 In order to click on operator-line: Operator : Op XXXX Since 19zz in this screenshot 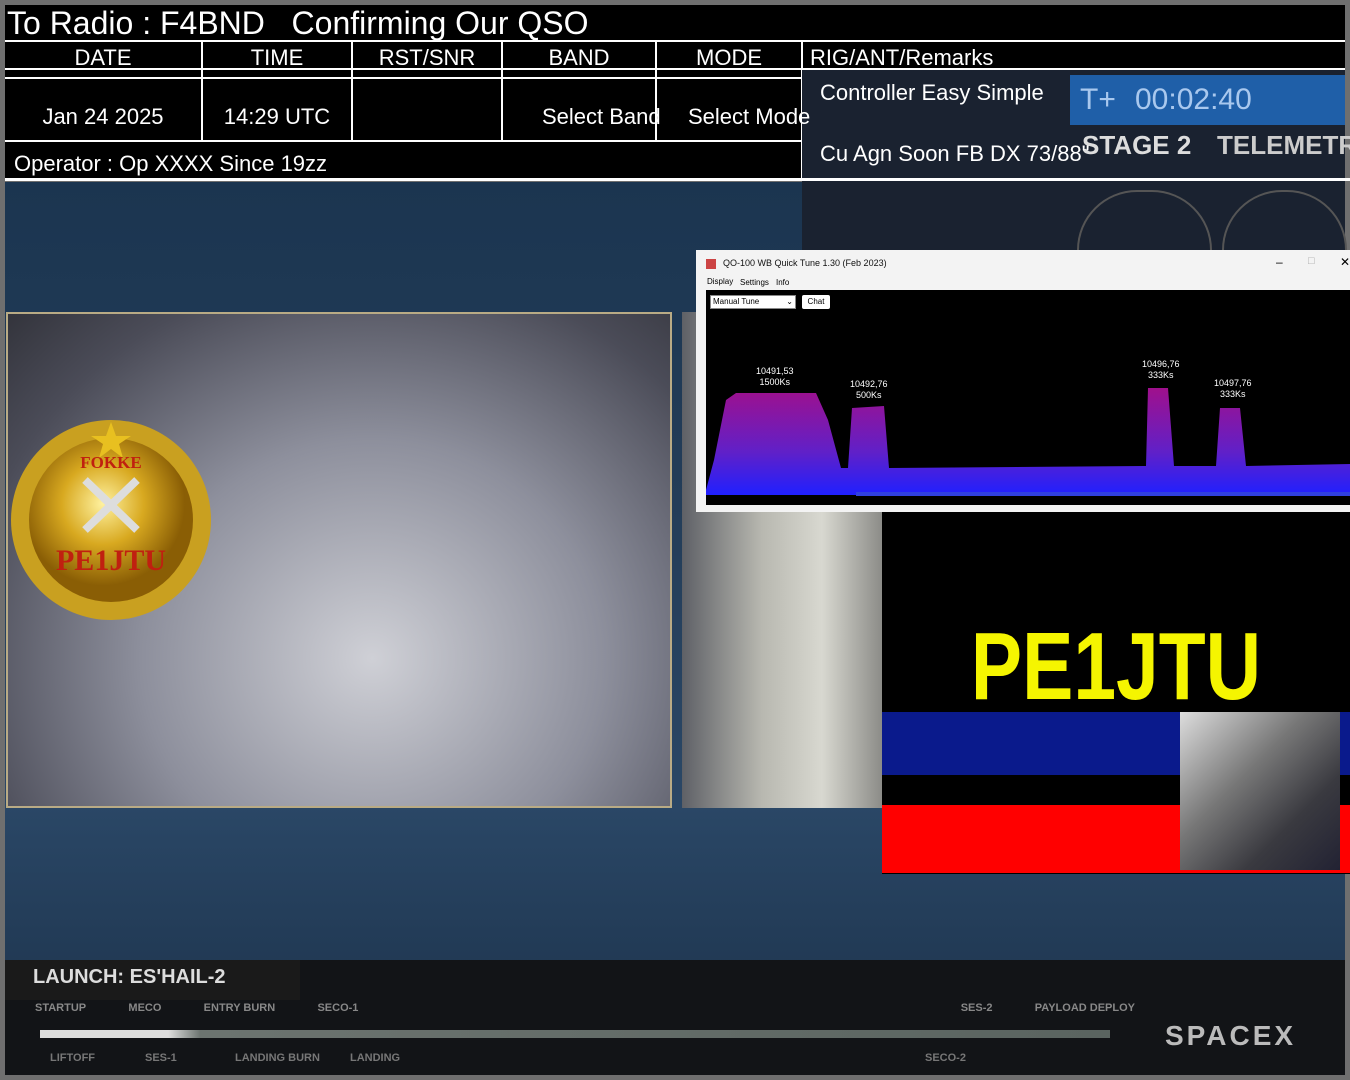, I will do `click(171, 163)`.